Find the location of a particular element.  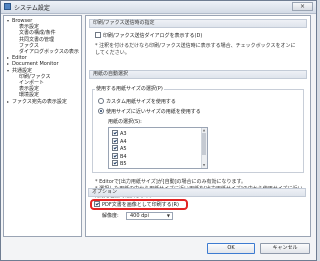

app-icon is located at coordinates (7, 6).